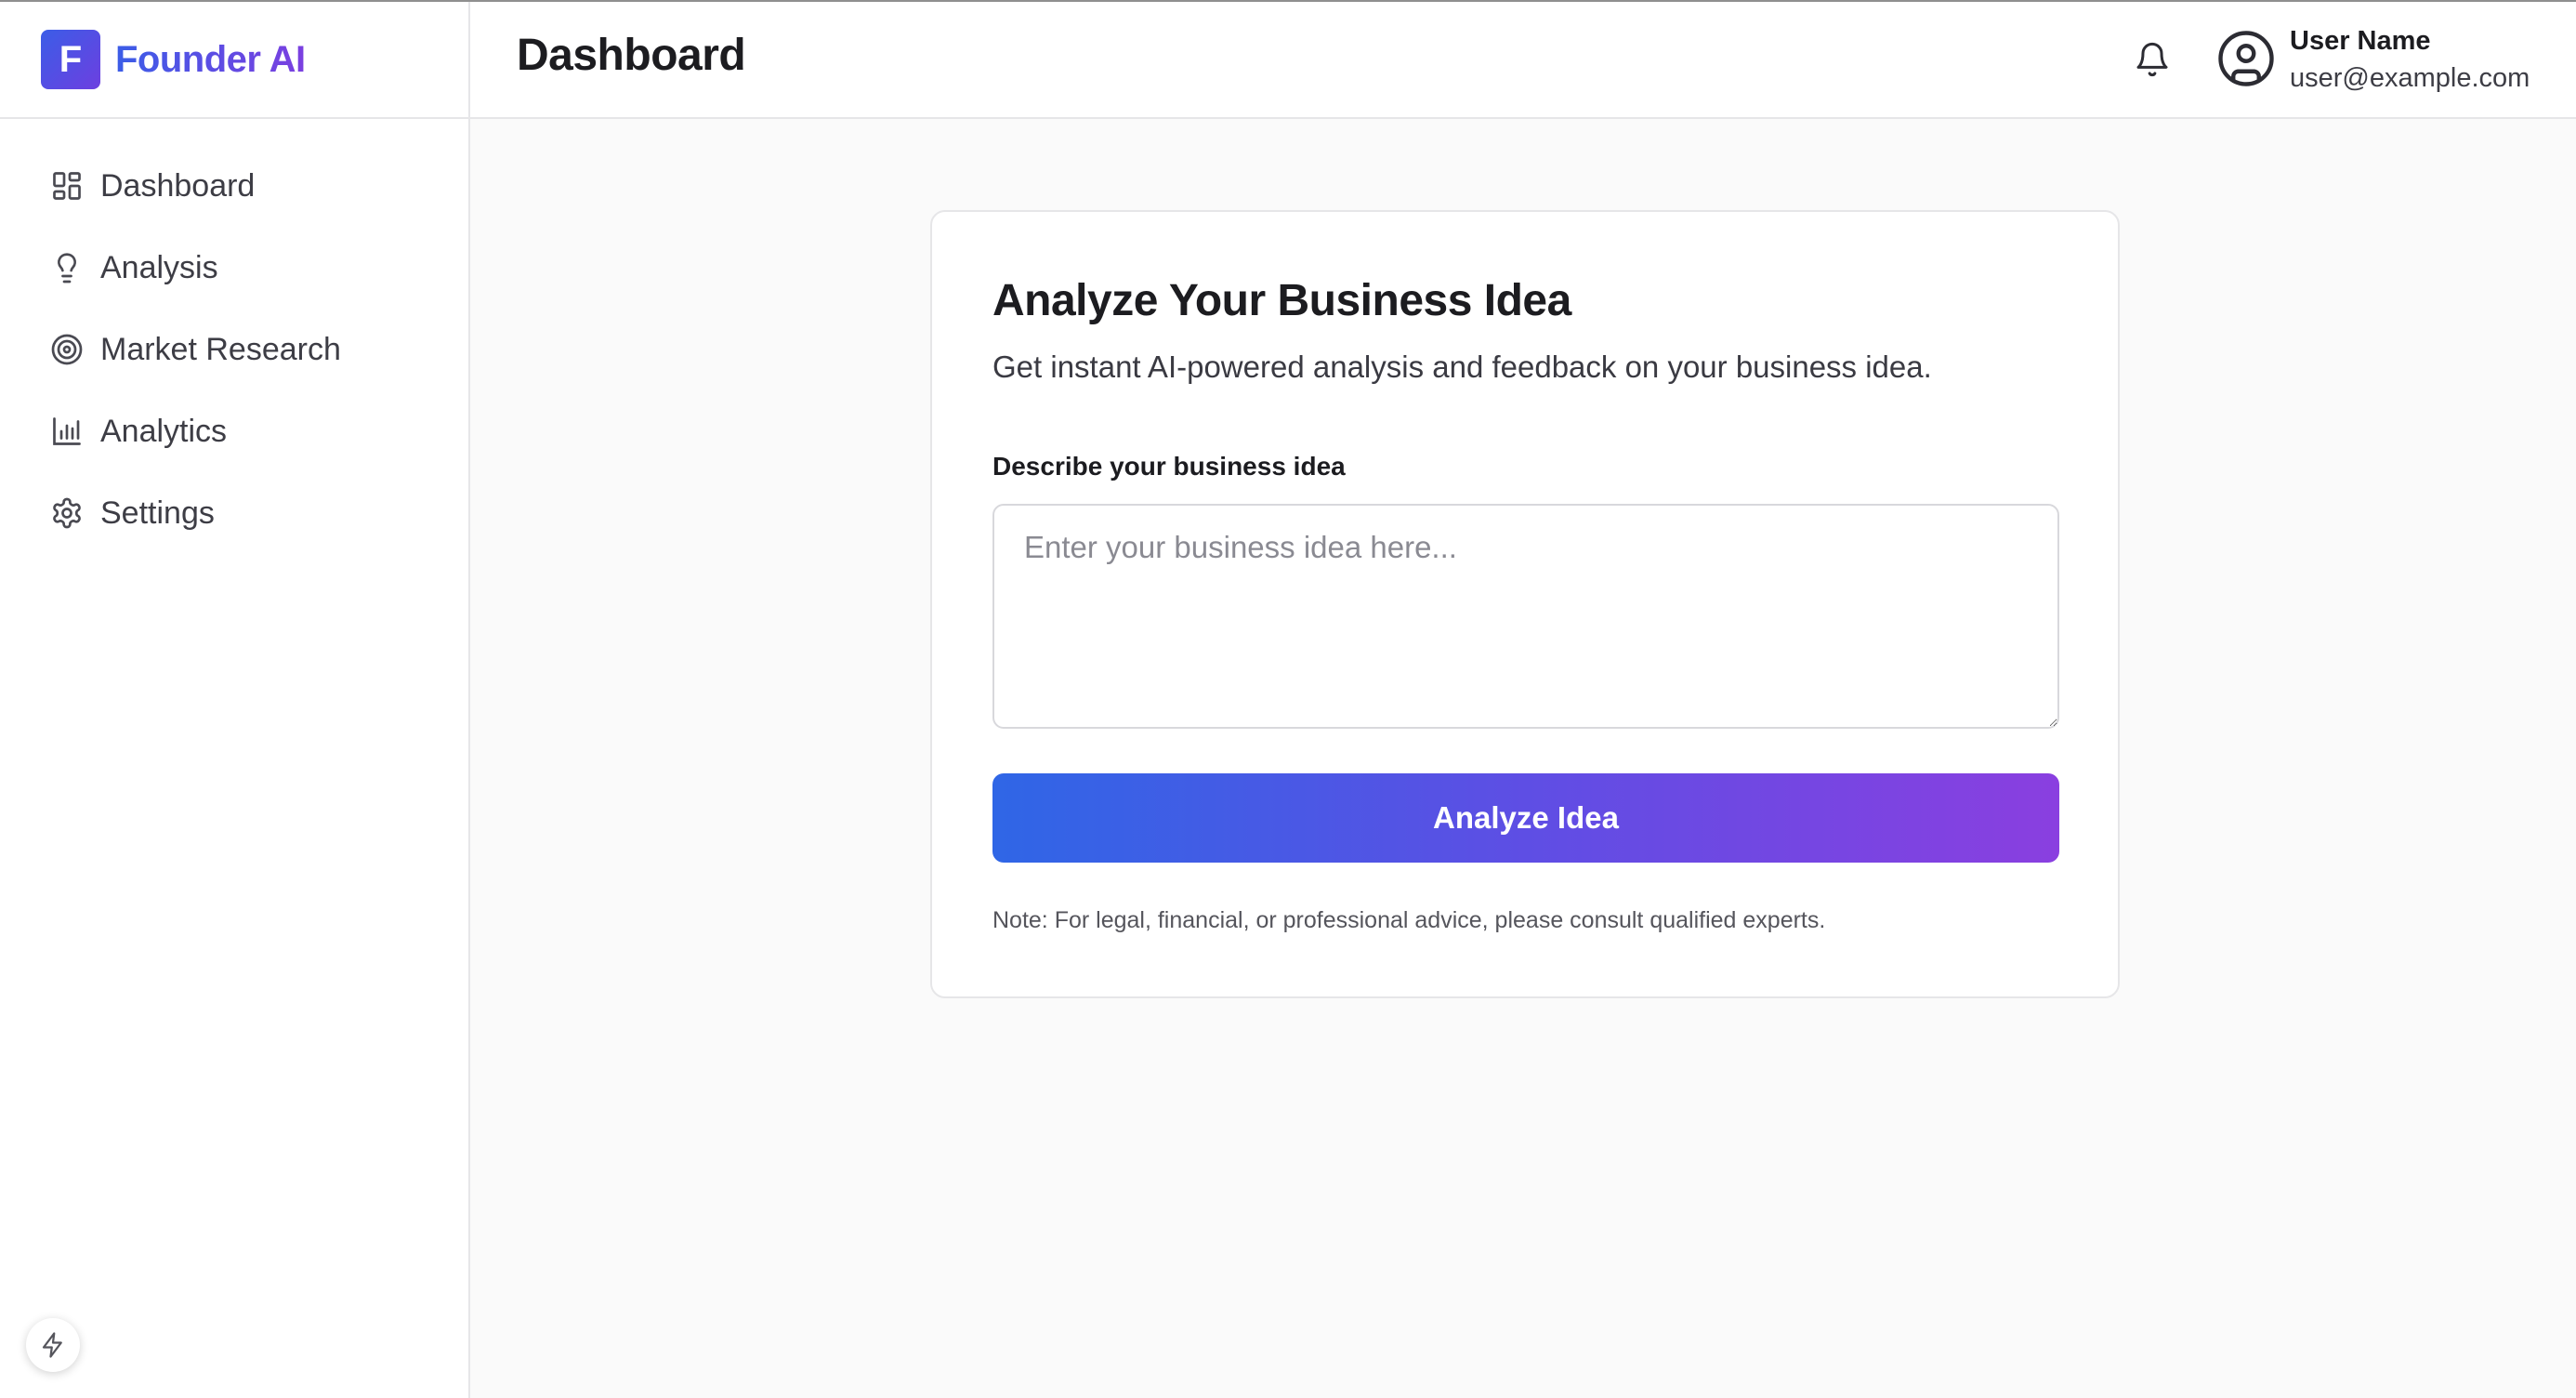  What do you see at coordinates (159, 267) in the screenshot?
I see `sidebar-item-label: Analysis` at bounding box center [159, 267].